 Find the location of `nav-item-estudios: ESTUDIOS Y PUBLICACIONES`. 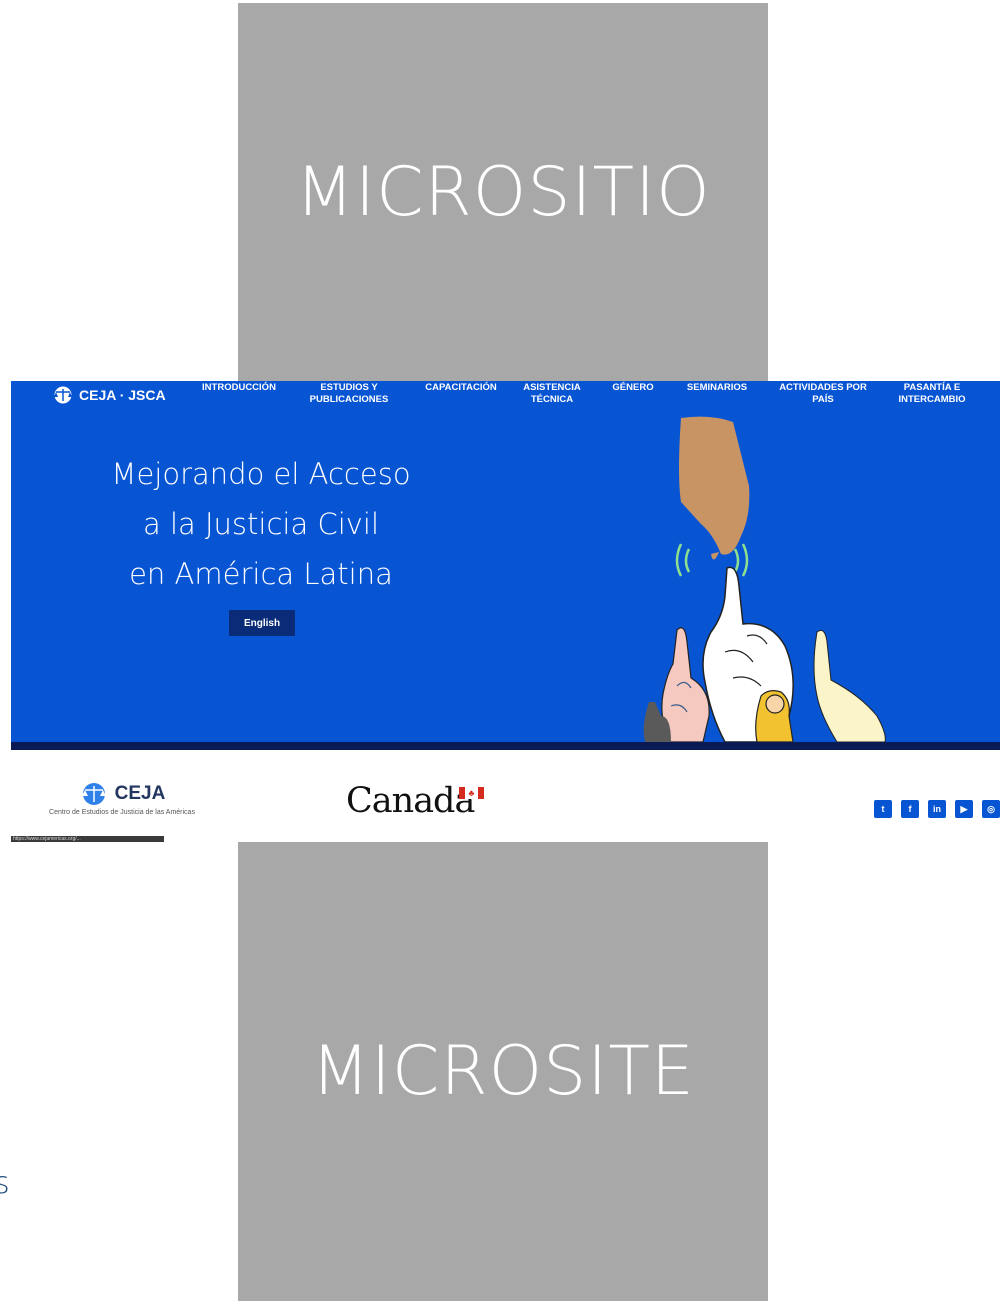

nav-item-estudios: ESTUDIOS Y PUBLICACIONES is located at coordinates (349, 394).